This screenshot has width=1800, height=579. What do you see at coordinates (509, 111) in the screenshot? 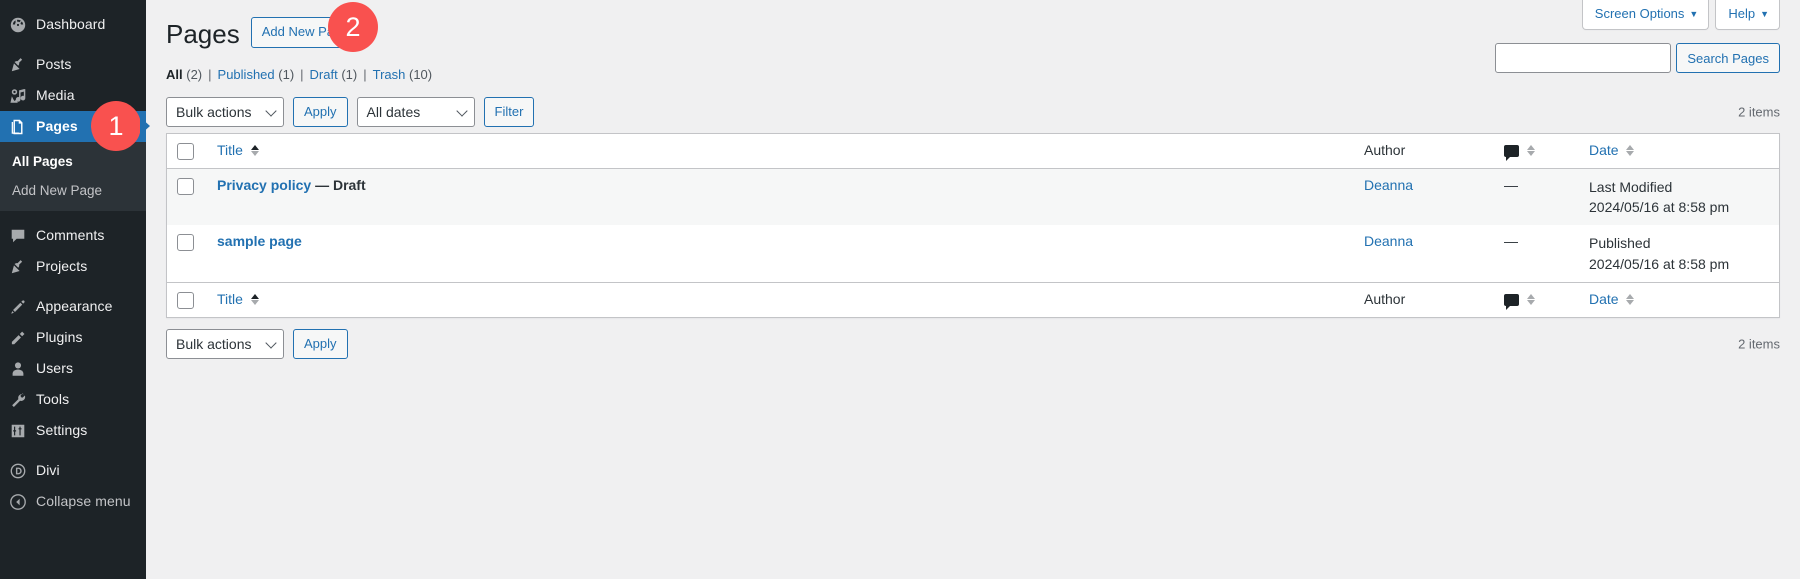
I see `filter-button: Filter` at bounding box center [509, 111].